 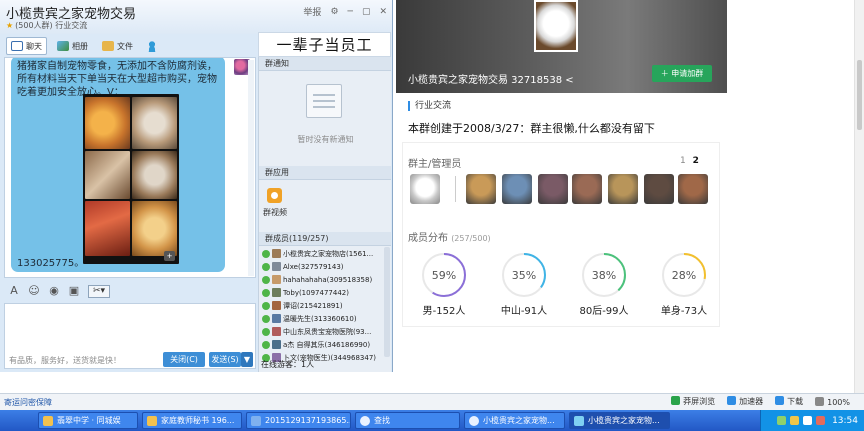 What do you see at coordinates (325, 266) in the screenshot?
I see `member-row: Alxe(327579143)` at bounding box center [325, 266].